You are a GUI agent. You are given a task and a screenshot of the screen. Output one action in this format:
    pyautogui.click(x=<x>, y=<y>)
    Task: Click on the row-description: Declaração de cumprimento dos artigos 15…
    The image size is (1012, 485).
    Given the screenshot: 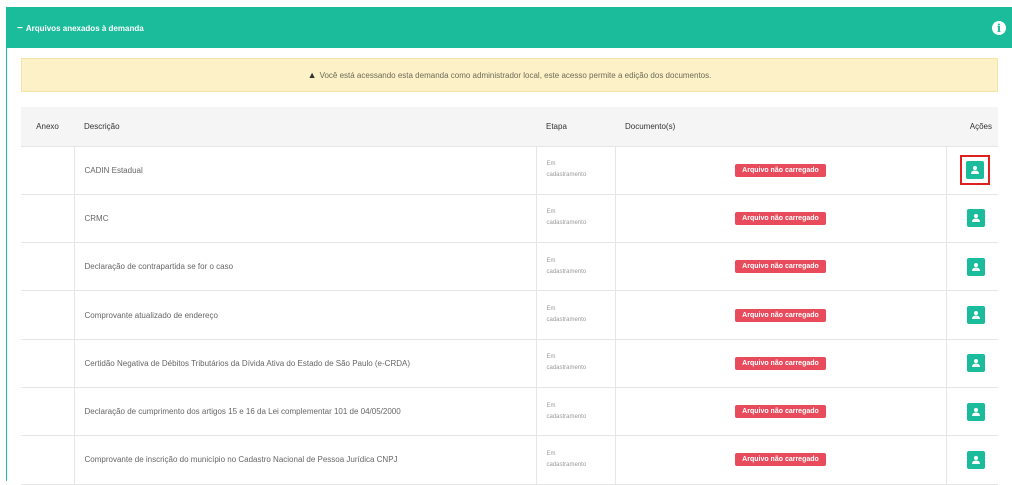 What is the action you would take?
    pyautogui.click(x=242, y=412)
    